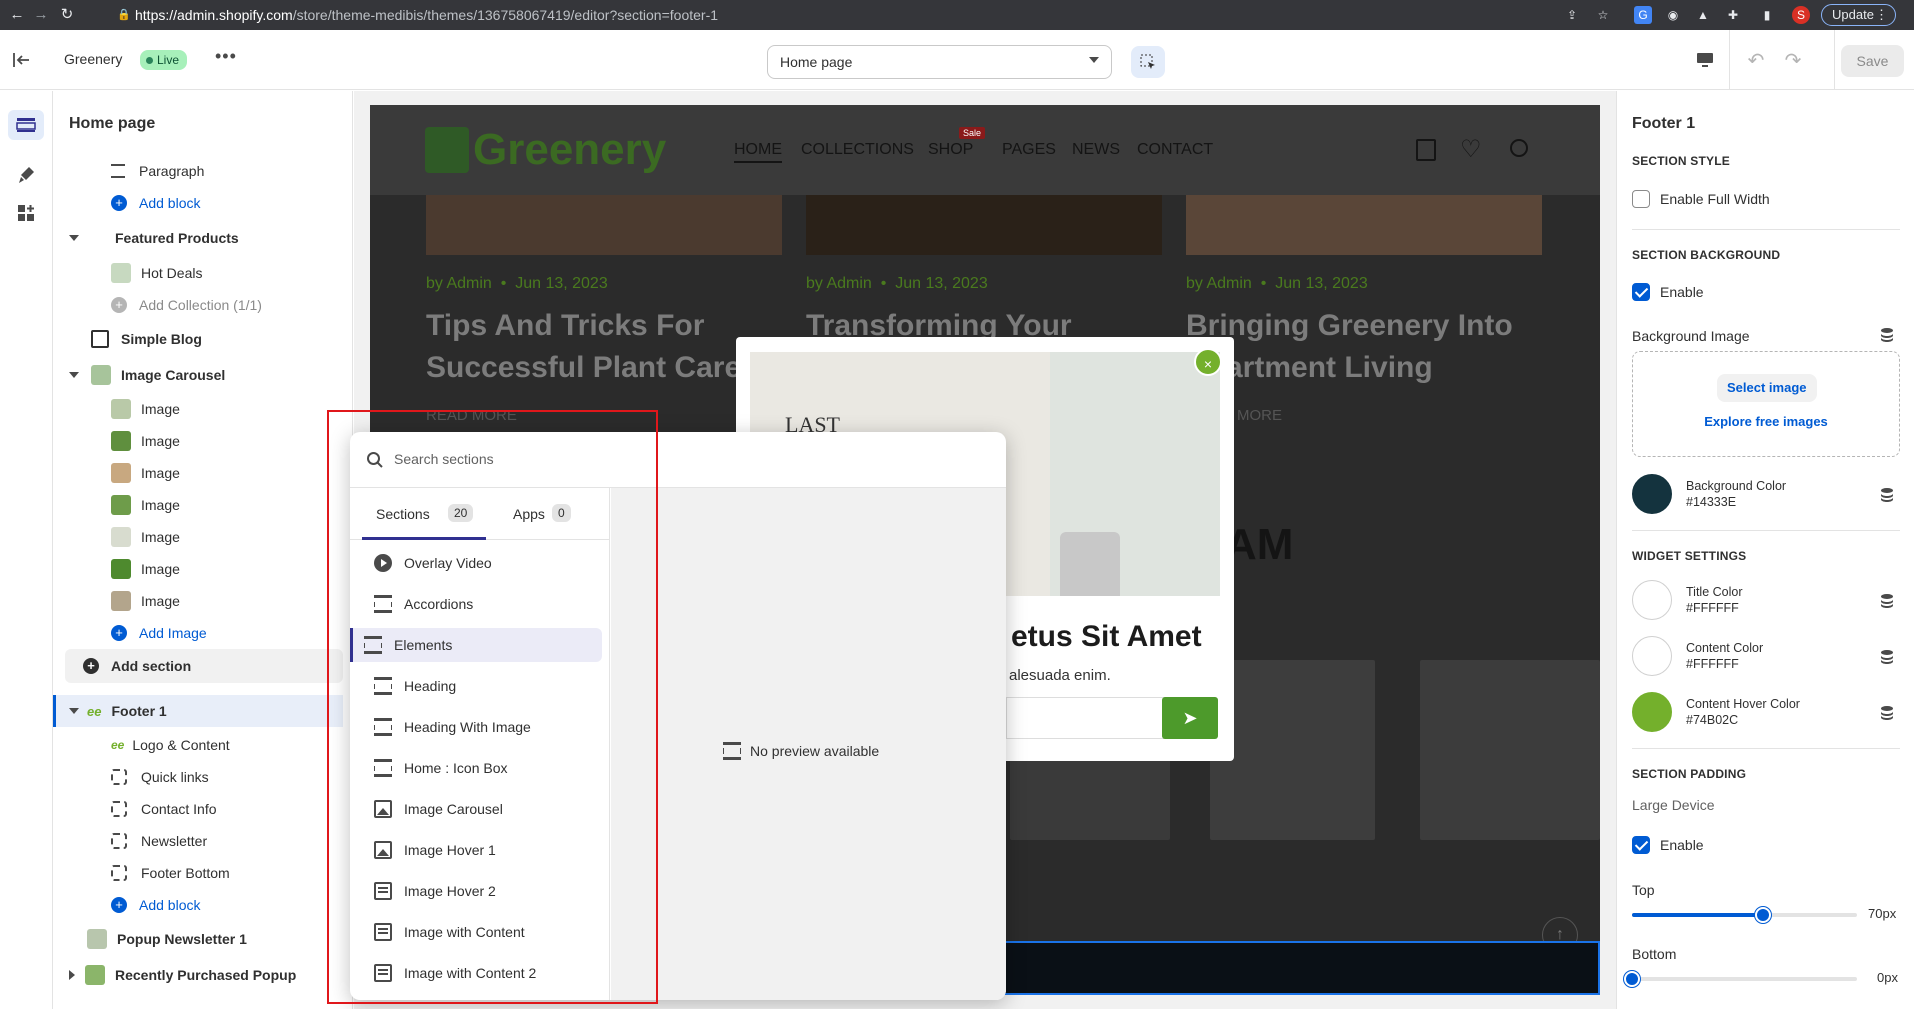 The image size is (1914, 1009). Describe the element at coordinates (1641, 199) in the screenshot. I see `enable-full-width-checkbox` at that location.